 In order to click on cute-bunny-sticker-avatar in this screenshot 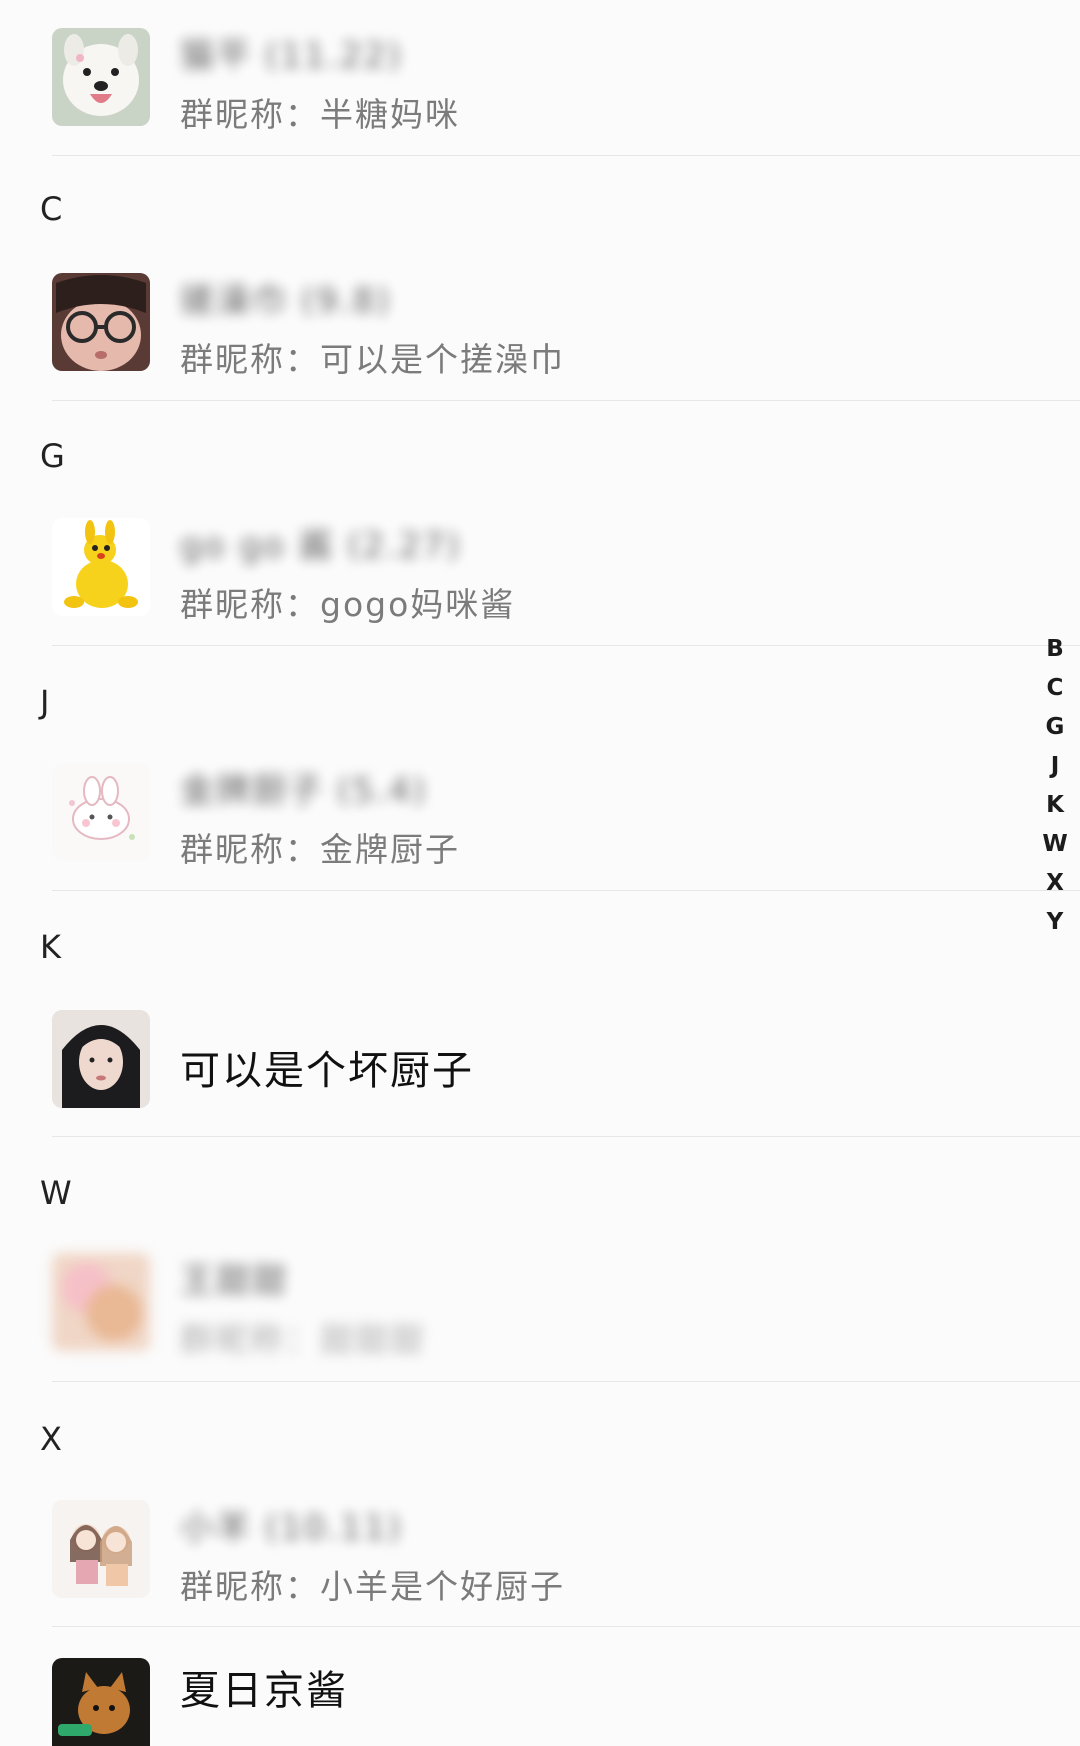, I will do `click(101, 812)`.